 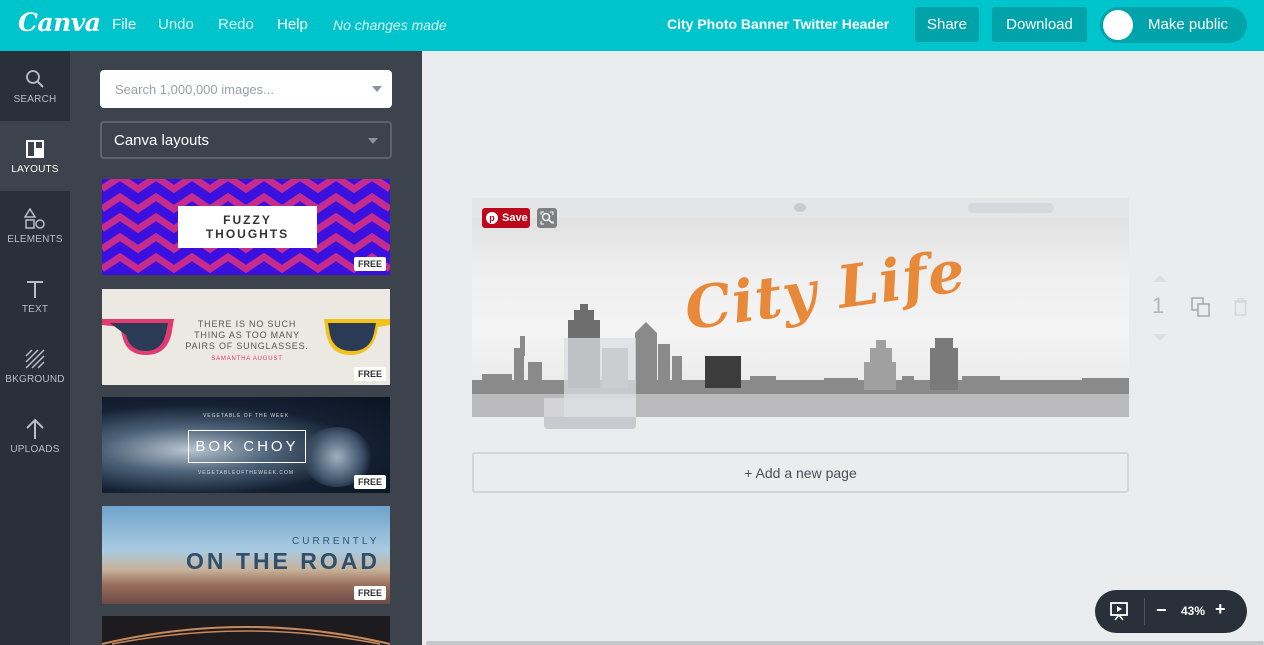 What do you see at coordinates (225, 89) in the screenshot?
I see `search-input` at bounding box center [225, 89].